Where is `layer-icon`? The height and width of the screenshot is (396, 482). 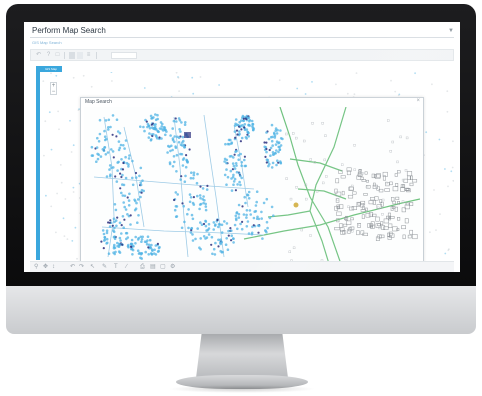
layer-icon is located at coordinates (72, 55).